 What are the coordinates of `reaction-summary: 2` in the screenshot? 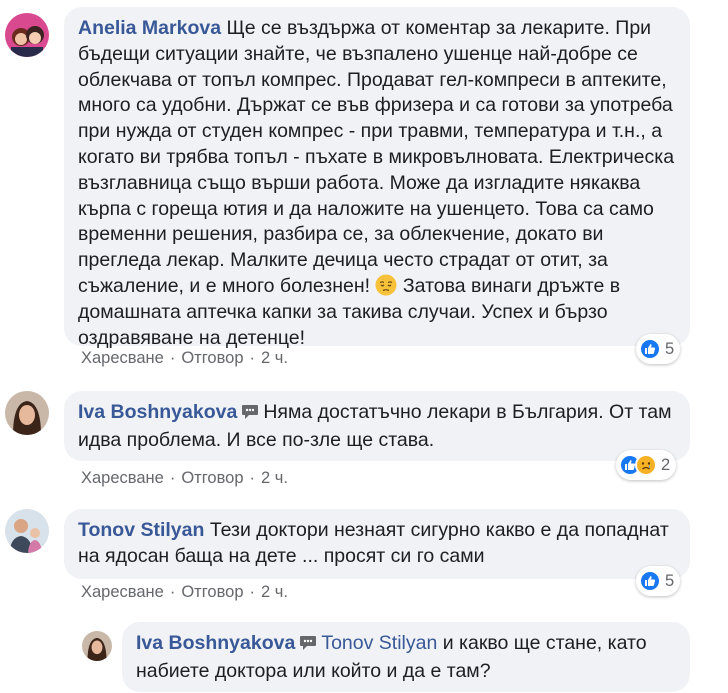 It's located at (646, 465).